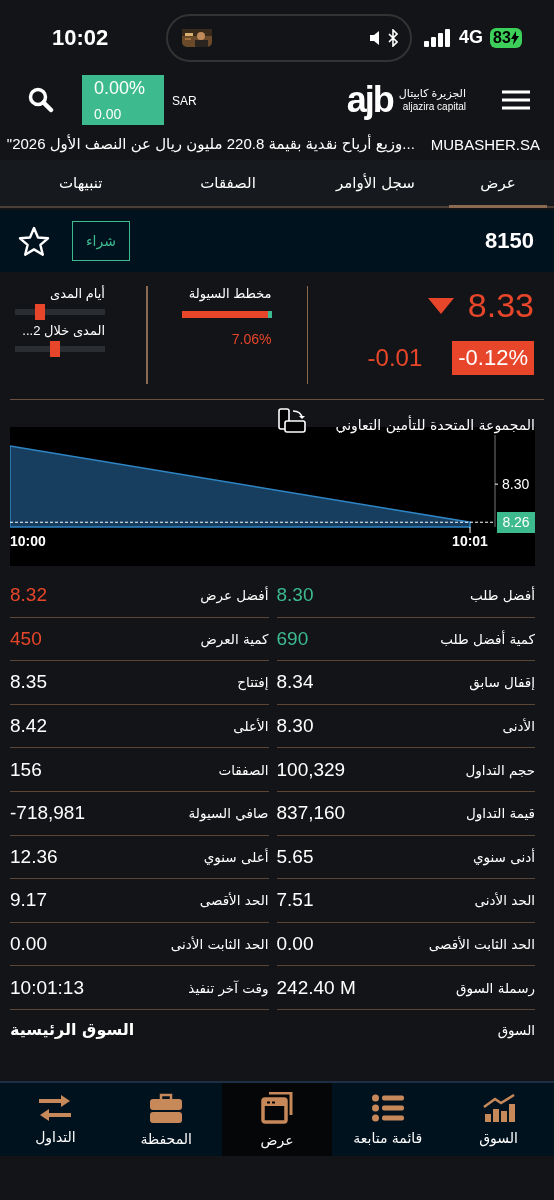 This screenshot has width=554, height=1200. I want to click on stat-label: أدنى سنوي, so click(504, 856).